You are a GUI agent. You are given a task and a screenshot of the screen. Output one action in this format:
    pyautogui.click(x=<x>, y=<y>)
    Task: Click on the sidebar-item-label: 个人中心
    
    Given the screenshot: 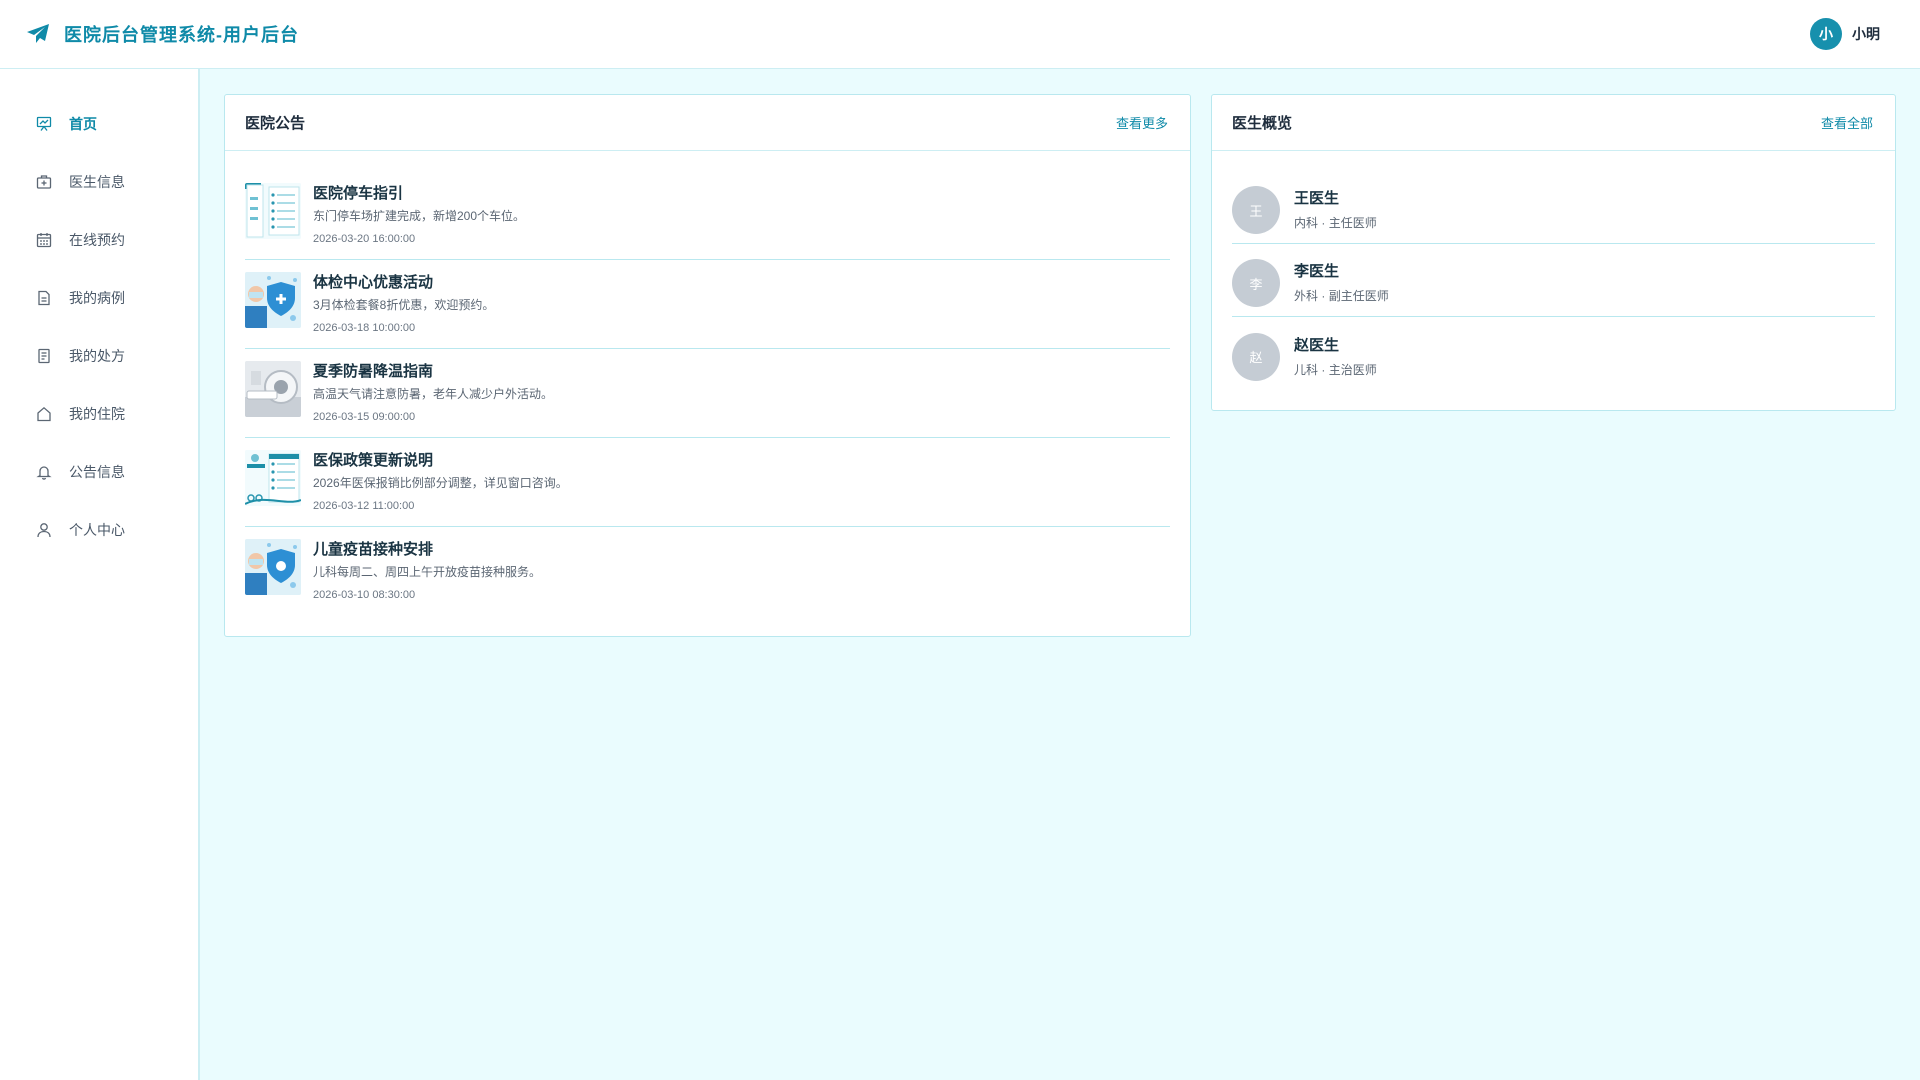 What is the action you would take?
    pyautogui.click(x=97, y=530)
    